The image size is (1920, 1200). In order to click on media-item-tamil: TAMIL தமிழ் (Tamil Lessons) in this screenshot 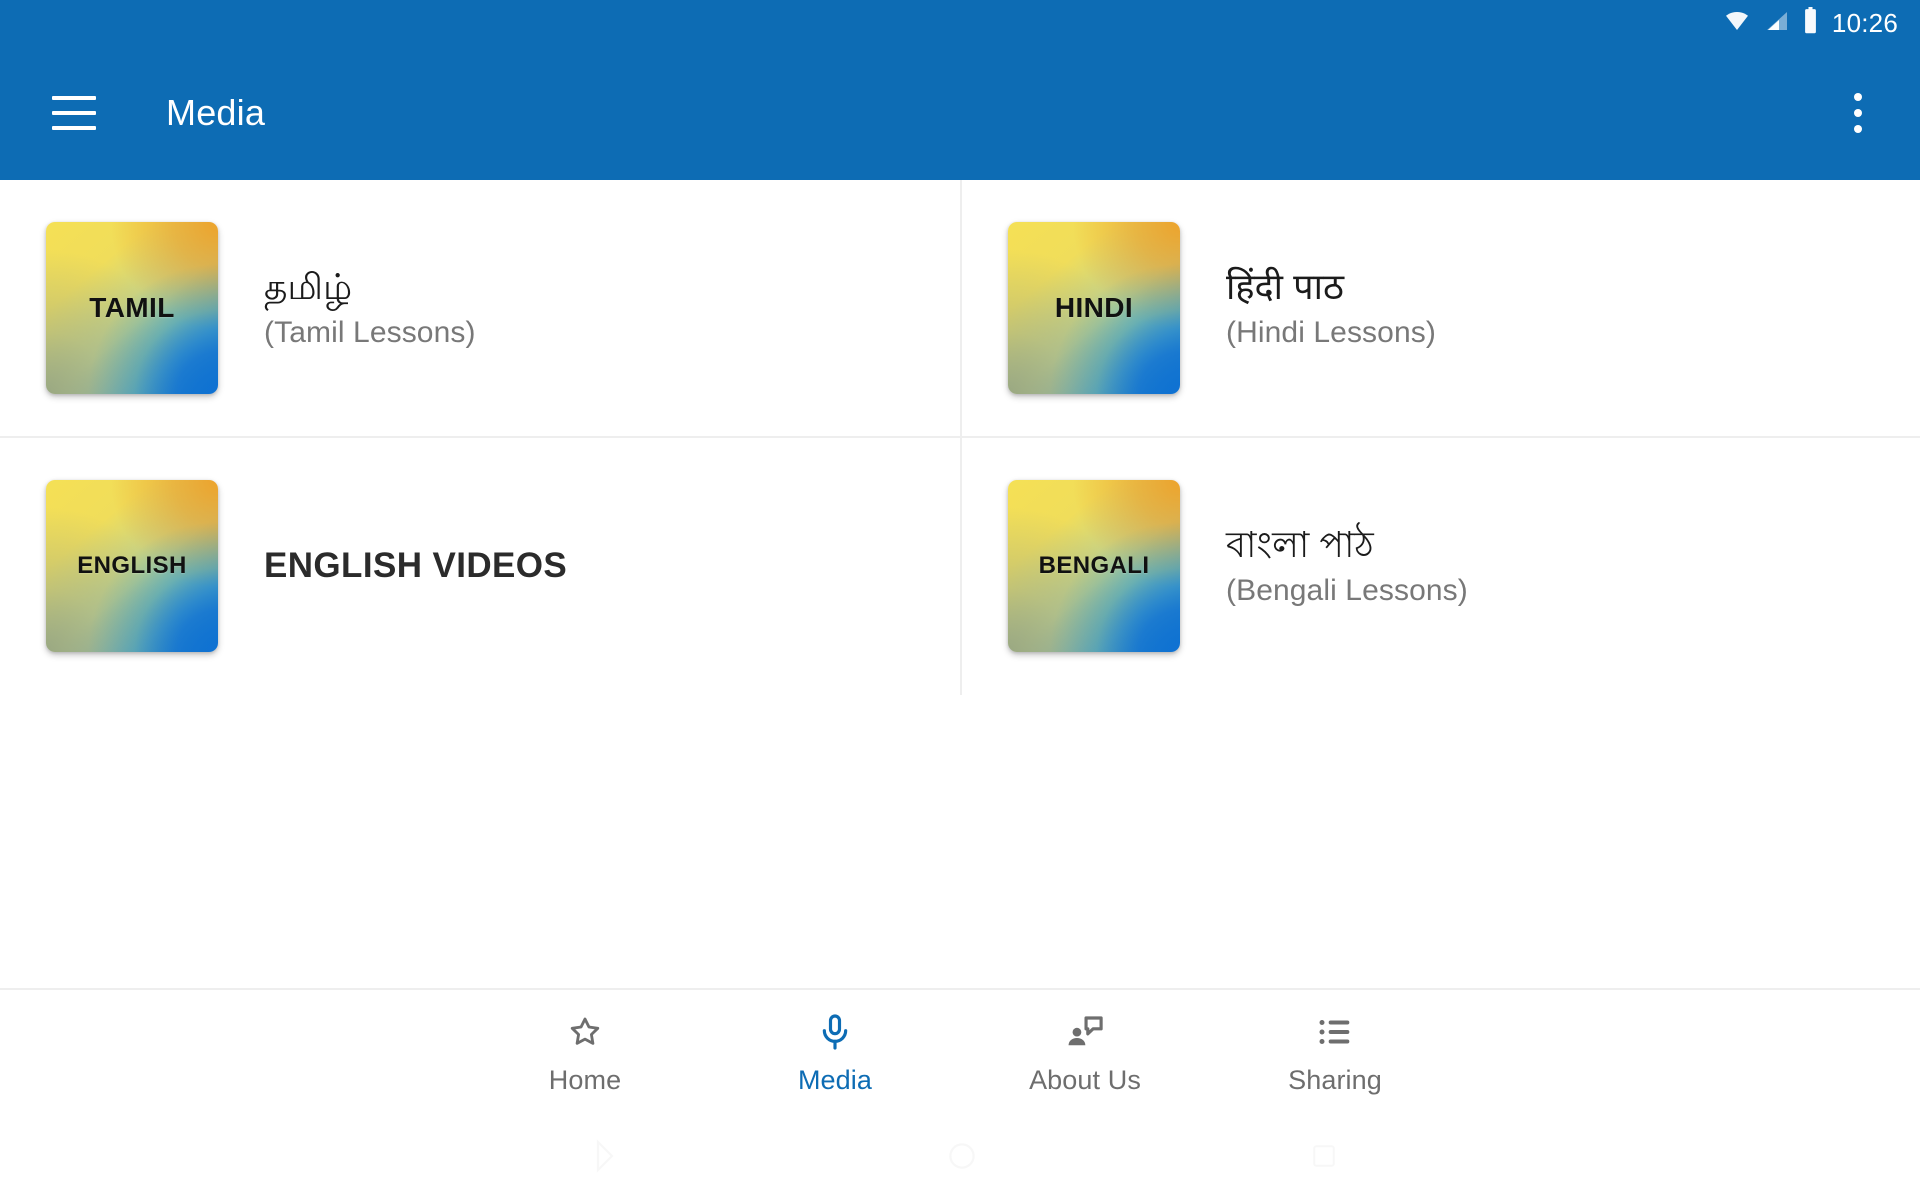, I will do `click(480, 309)`.